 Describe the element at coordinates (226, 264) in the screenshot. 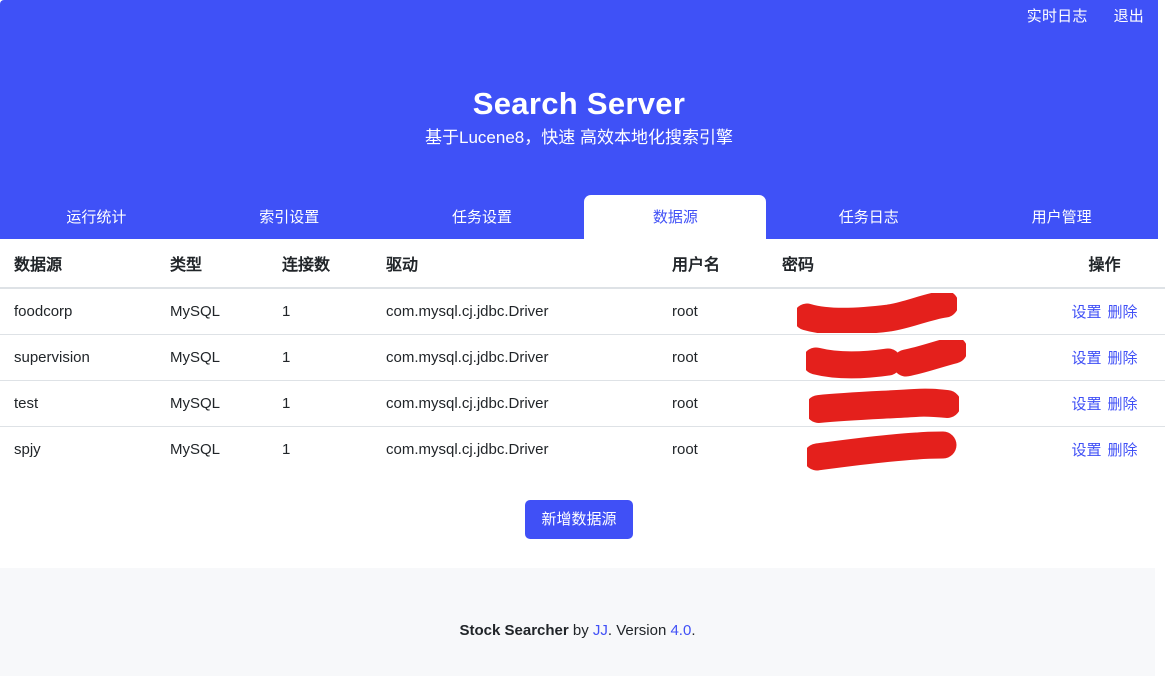

I see `col-header-type: 类型` at that location.